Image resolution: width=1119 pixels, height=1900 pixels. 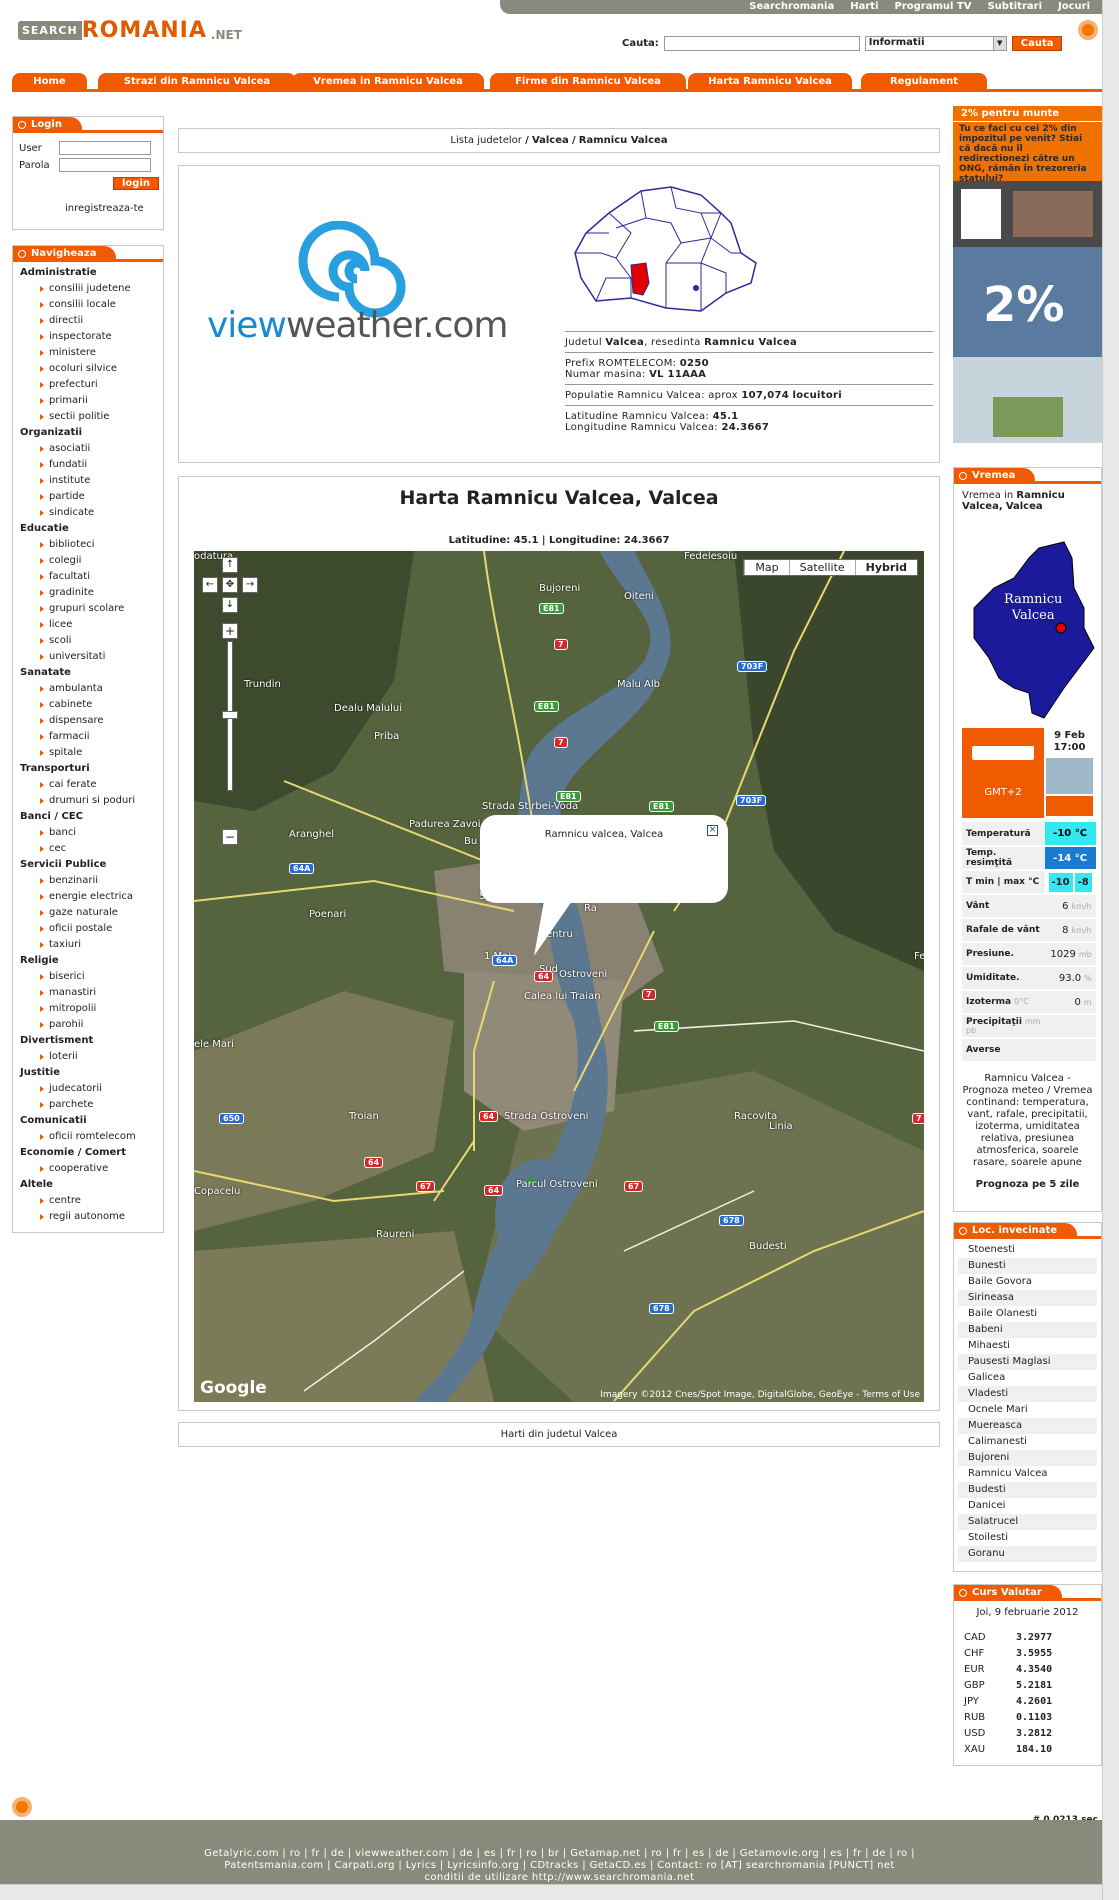 What do you see at coordinates (1027, 1554) in the screenshot?
I see `neighbor-item: Goranu` at bounding box center [1027, 1554].